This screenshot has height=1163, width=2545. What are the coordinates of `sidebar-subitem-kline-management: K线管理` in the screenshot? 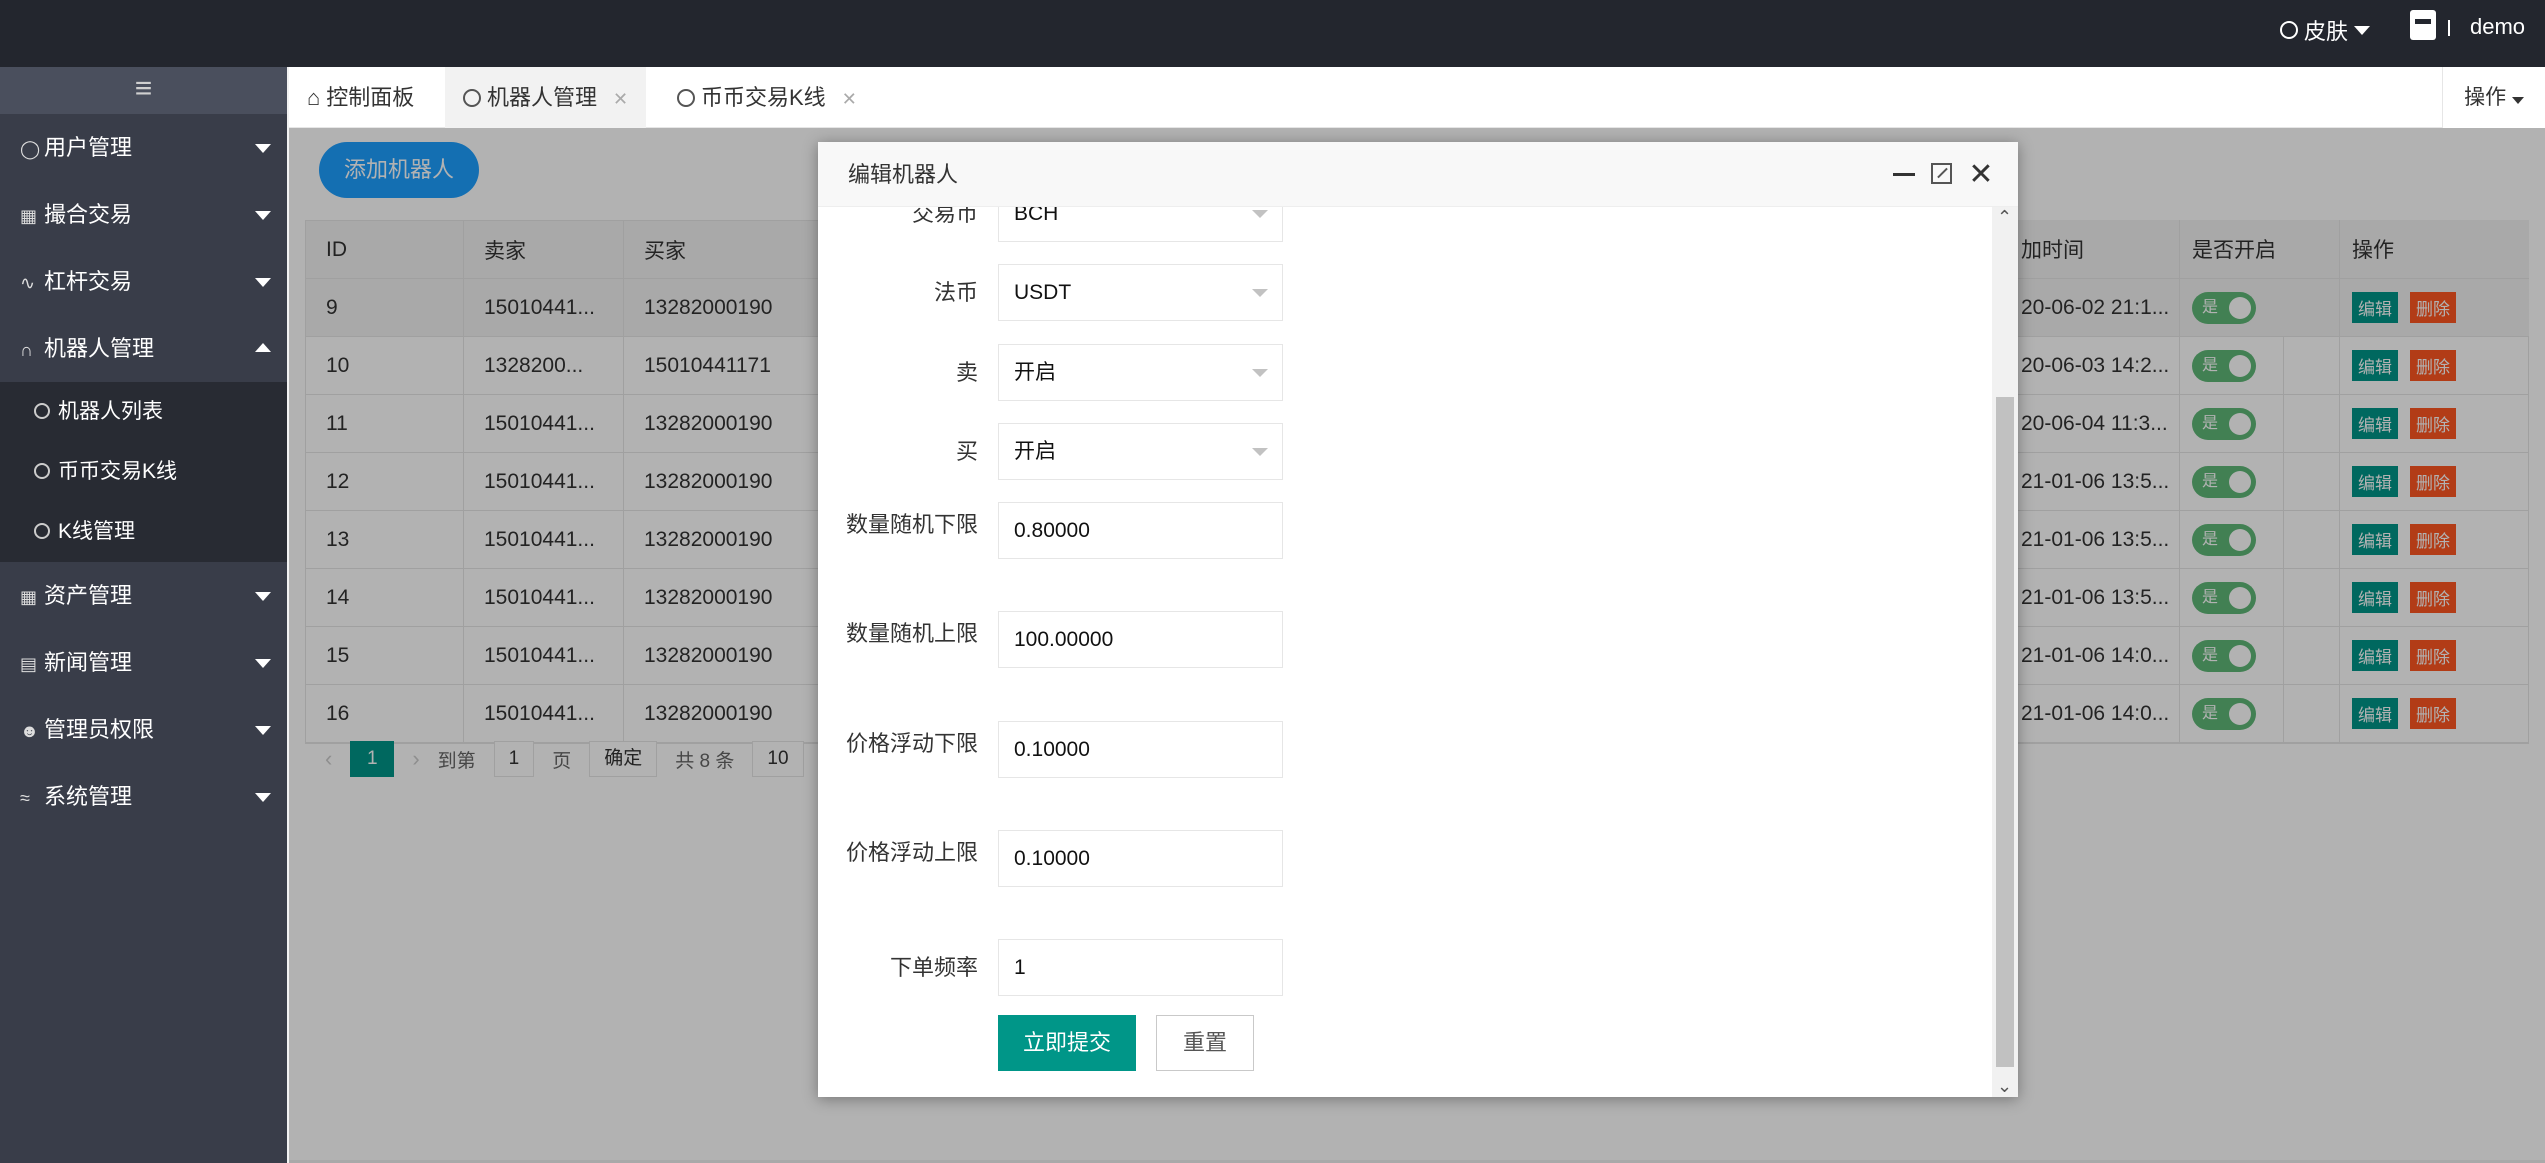 It's located at (143, 532).